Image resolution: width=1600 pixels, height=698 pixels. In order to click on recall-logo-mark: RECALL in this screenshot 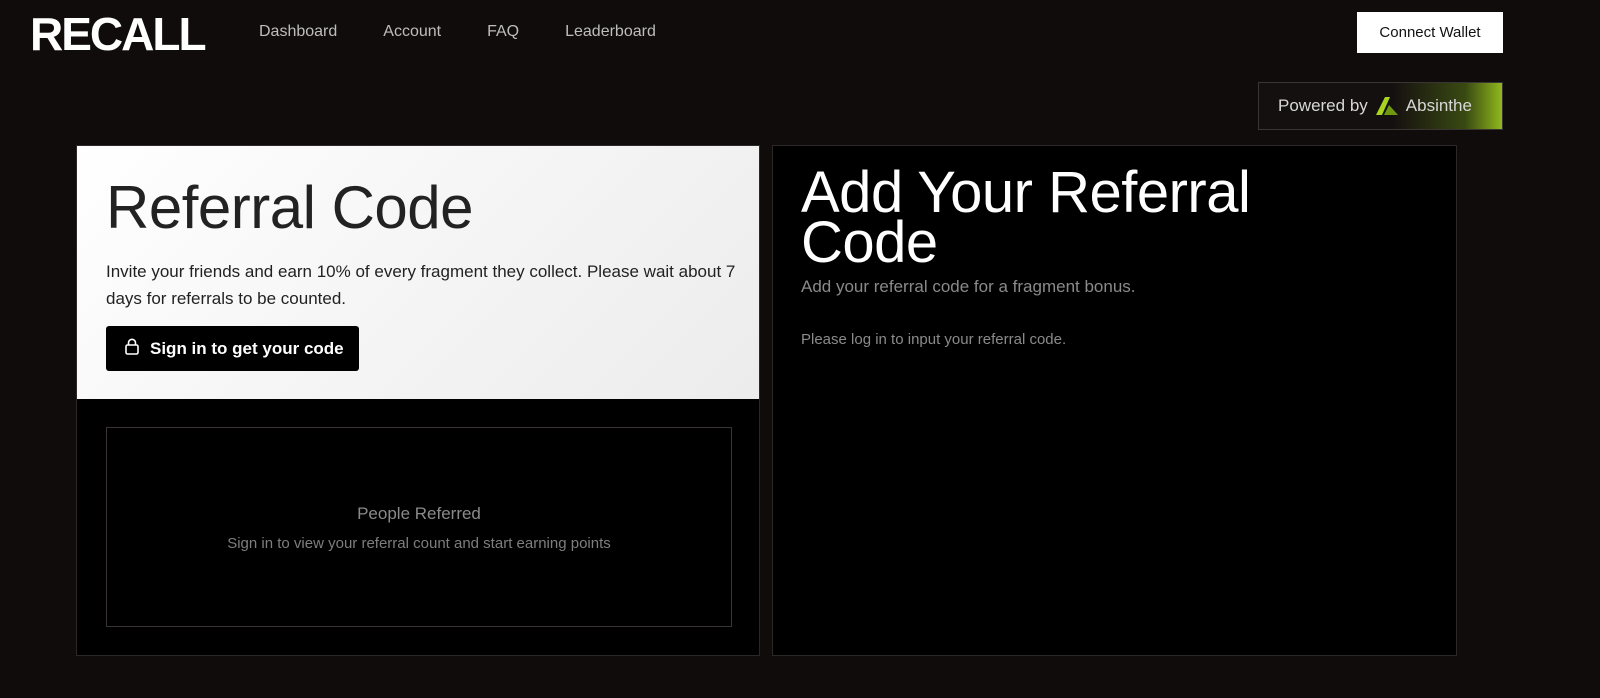, I will do `click(118, 34)`.